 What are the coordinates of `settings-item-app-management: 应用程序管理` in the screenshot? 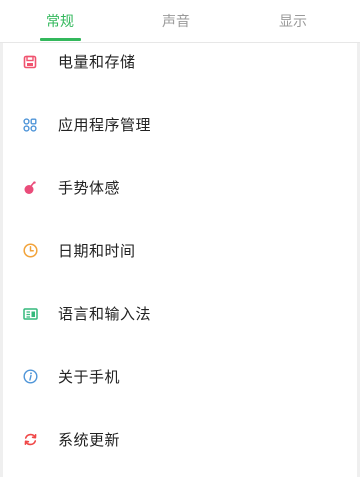 It's located at (180, 124).